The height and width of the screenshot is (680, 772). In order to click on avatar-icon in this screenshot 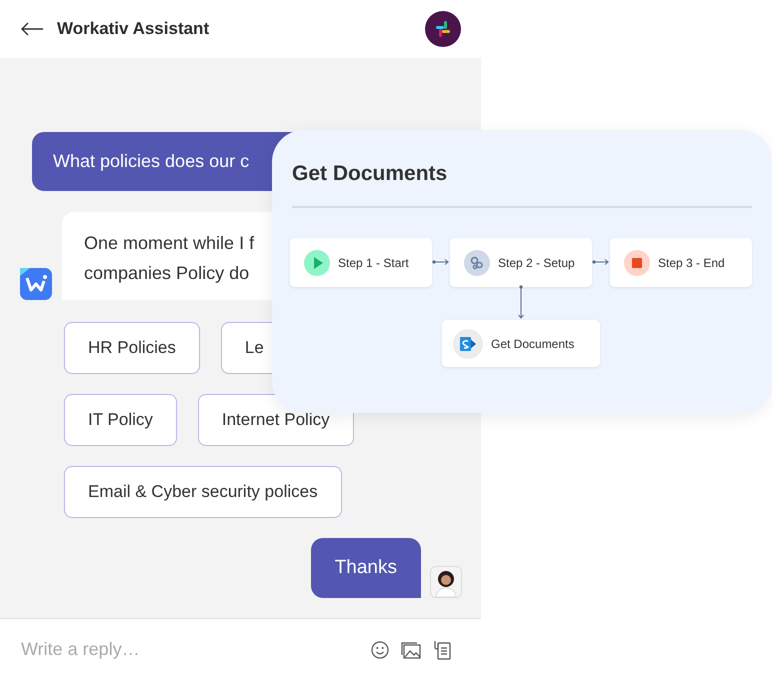, I will do `click(446, 582)`.